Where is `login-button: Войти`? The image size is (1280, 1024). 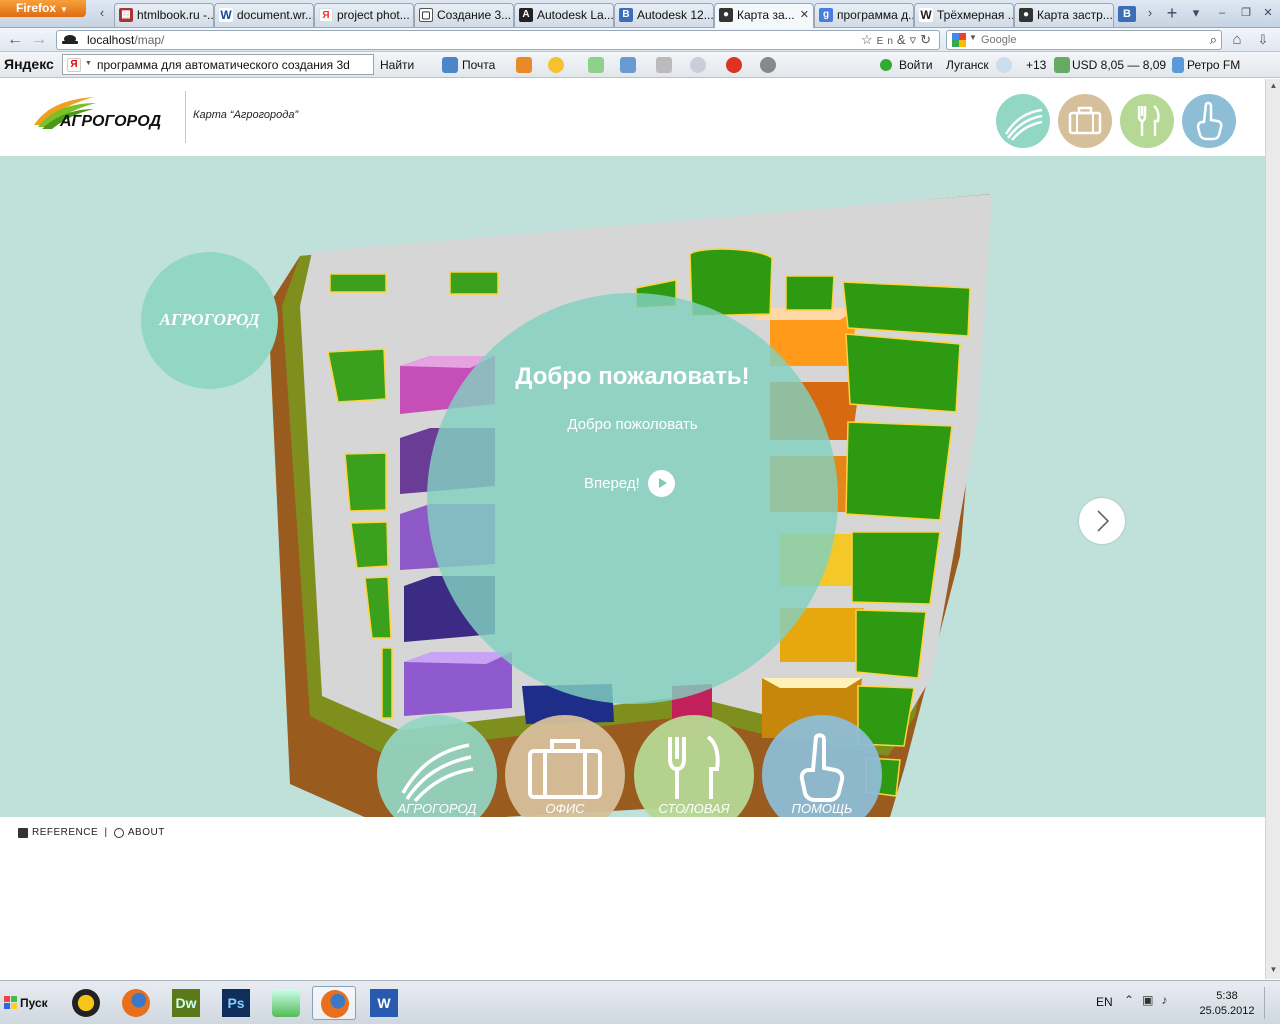
login-button: Войти is located at coordinates (916, 65).